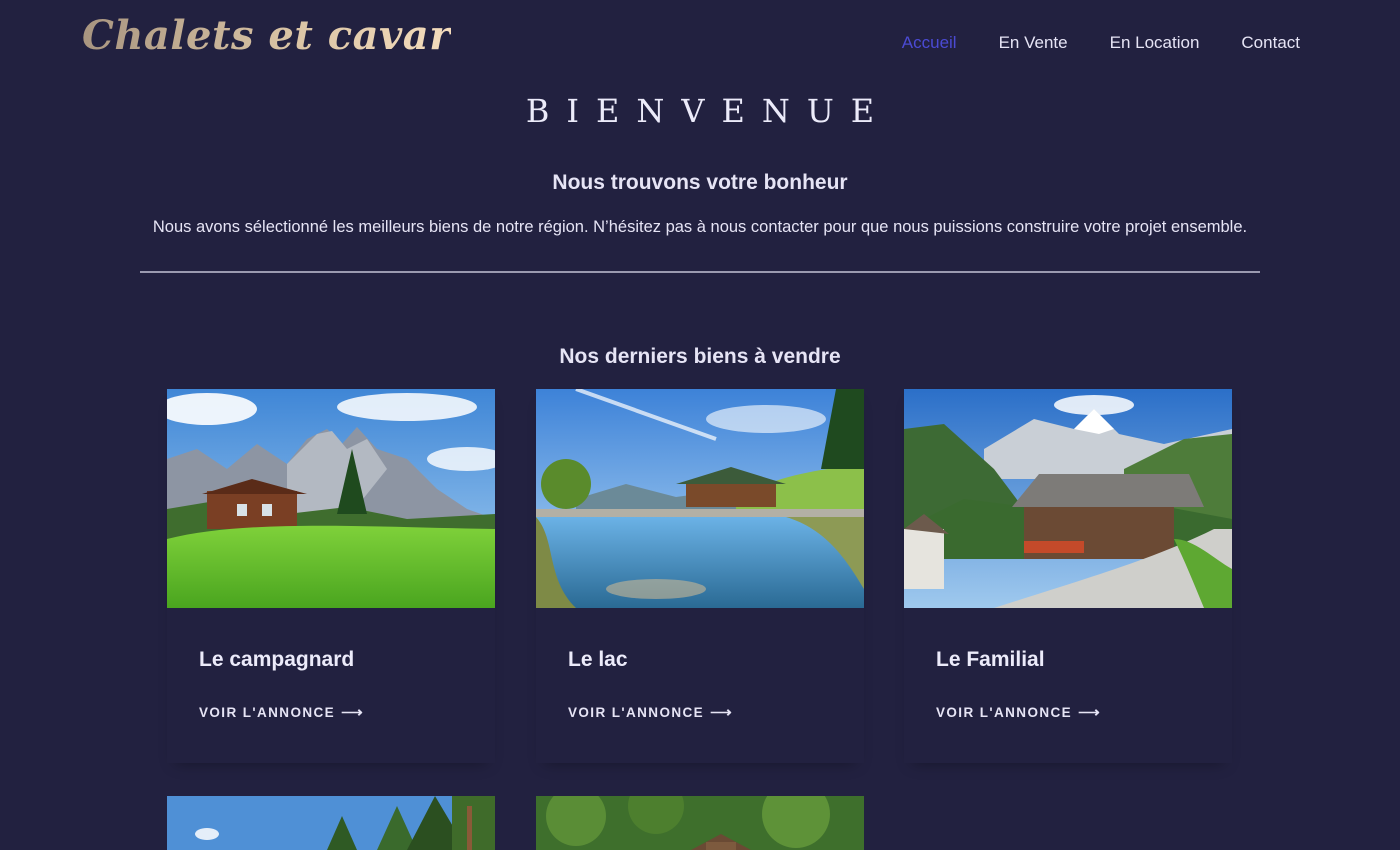 Image resolution: width=1400 pixels, height=850 pixels. I want to click on nav-link-en-vente: En Vente, so click(1033, 43).